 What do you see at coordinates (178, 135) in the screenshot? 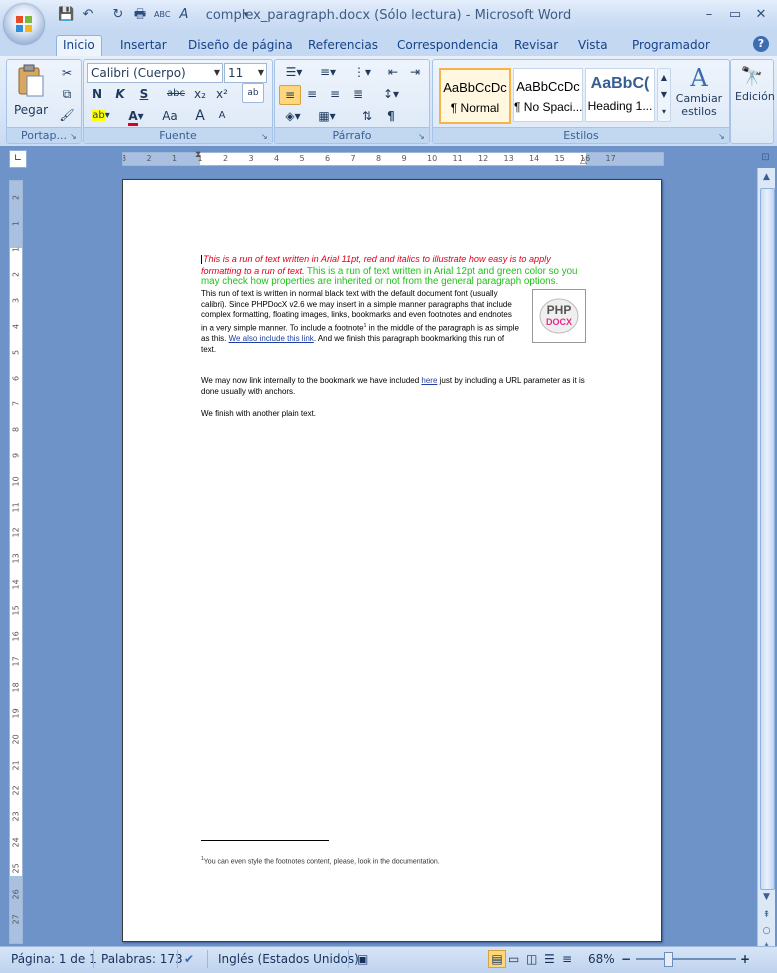
I see `font-group-label: Fuente` at bounding box center [178, 135].